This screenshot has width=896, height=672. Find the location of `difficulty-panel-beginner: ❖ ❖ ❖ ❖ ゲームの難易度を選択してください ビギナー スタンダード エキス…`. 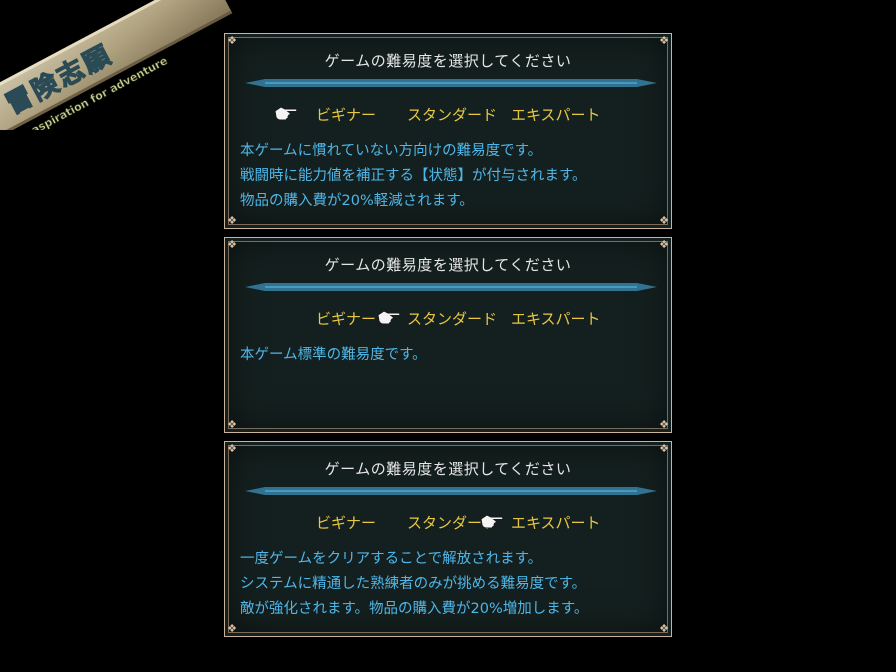

difficulty-panel-beginner: ❖ ❖ ❖ ❖ ゲームの難易度を選択してください ビギナー スタンダード エキス… is located at coordinates (448, 131).